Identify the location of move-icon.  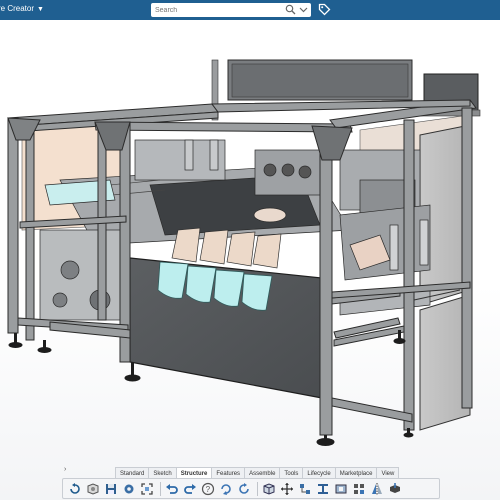
(286, 488).